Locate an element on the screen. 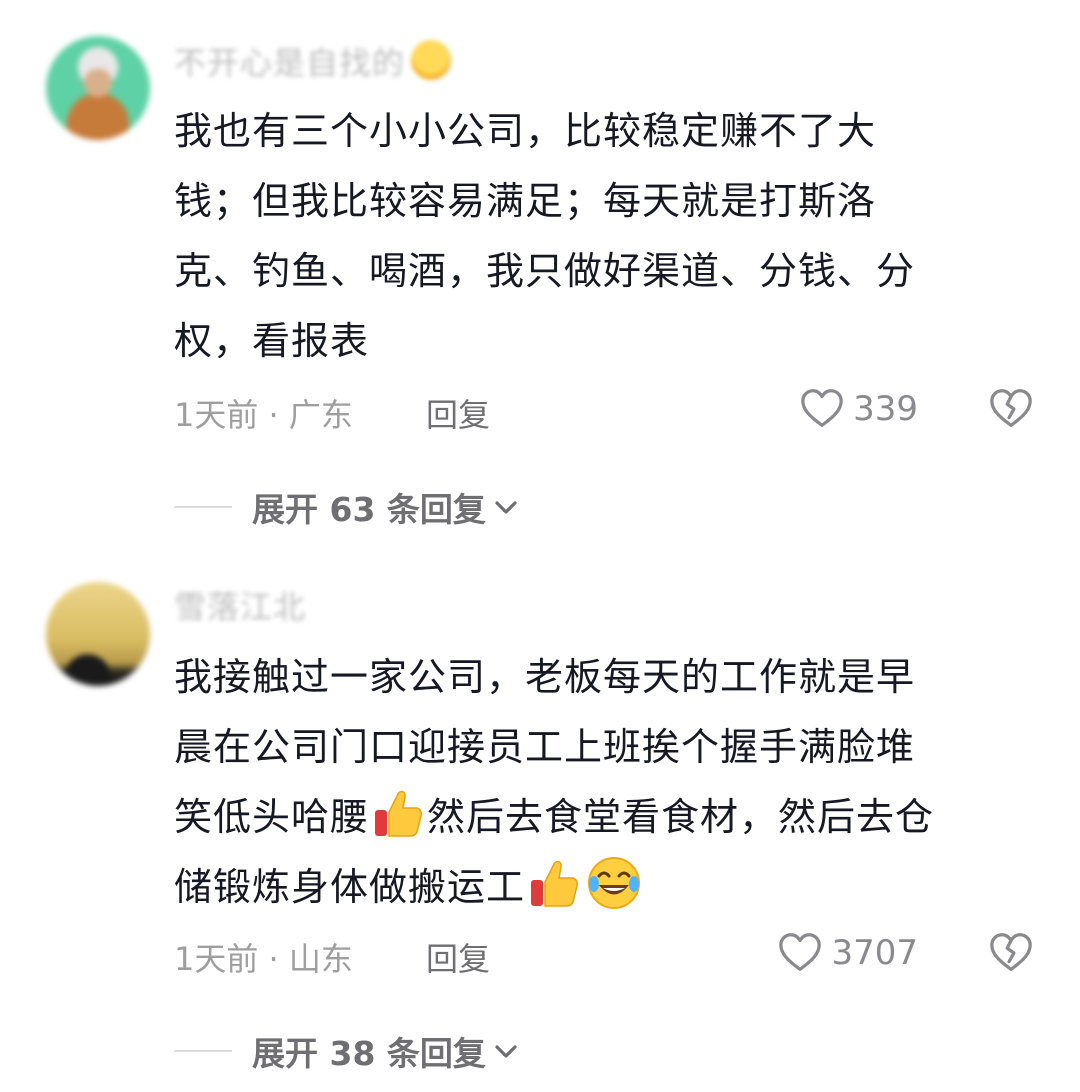  comment-text-line: 笑低头哈腰 然后去食堂看食材，然后去仓 is located at coordinates (604, 817).